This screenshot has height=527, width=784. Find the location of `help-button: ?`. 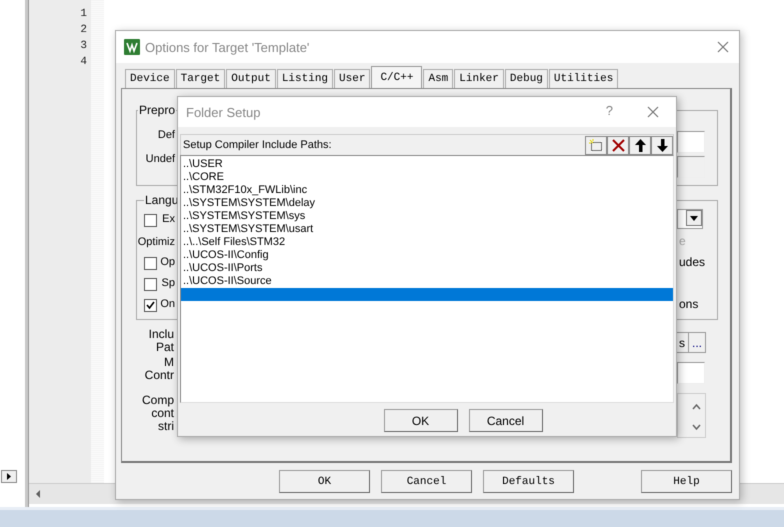

help-button: ? is located at coordinates (609, 110).